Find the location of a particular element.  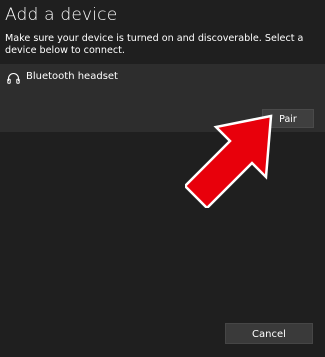

cancel-button: Cancel is located at coordinates (269, 333).